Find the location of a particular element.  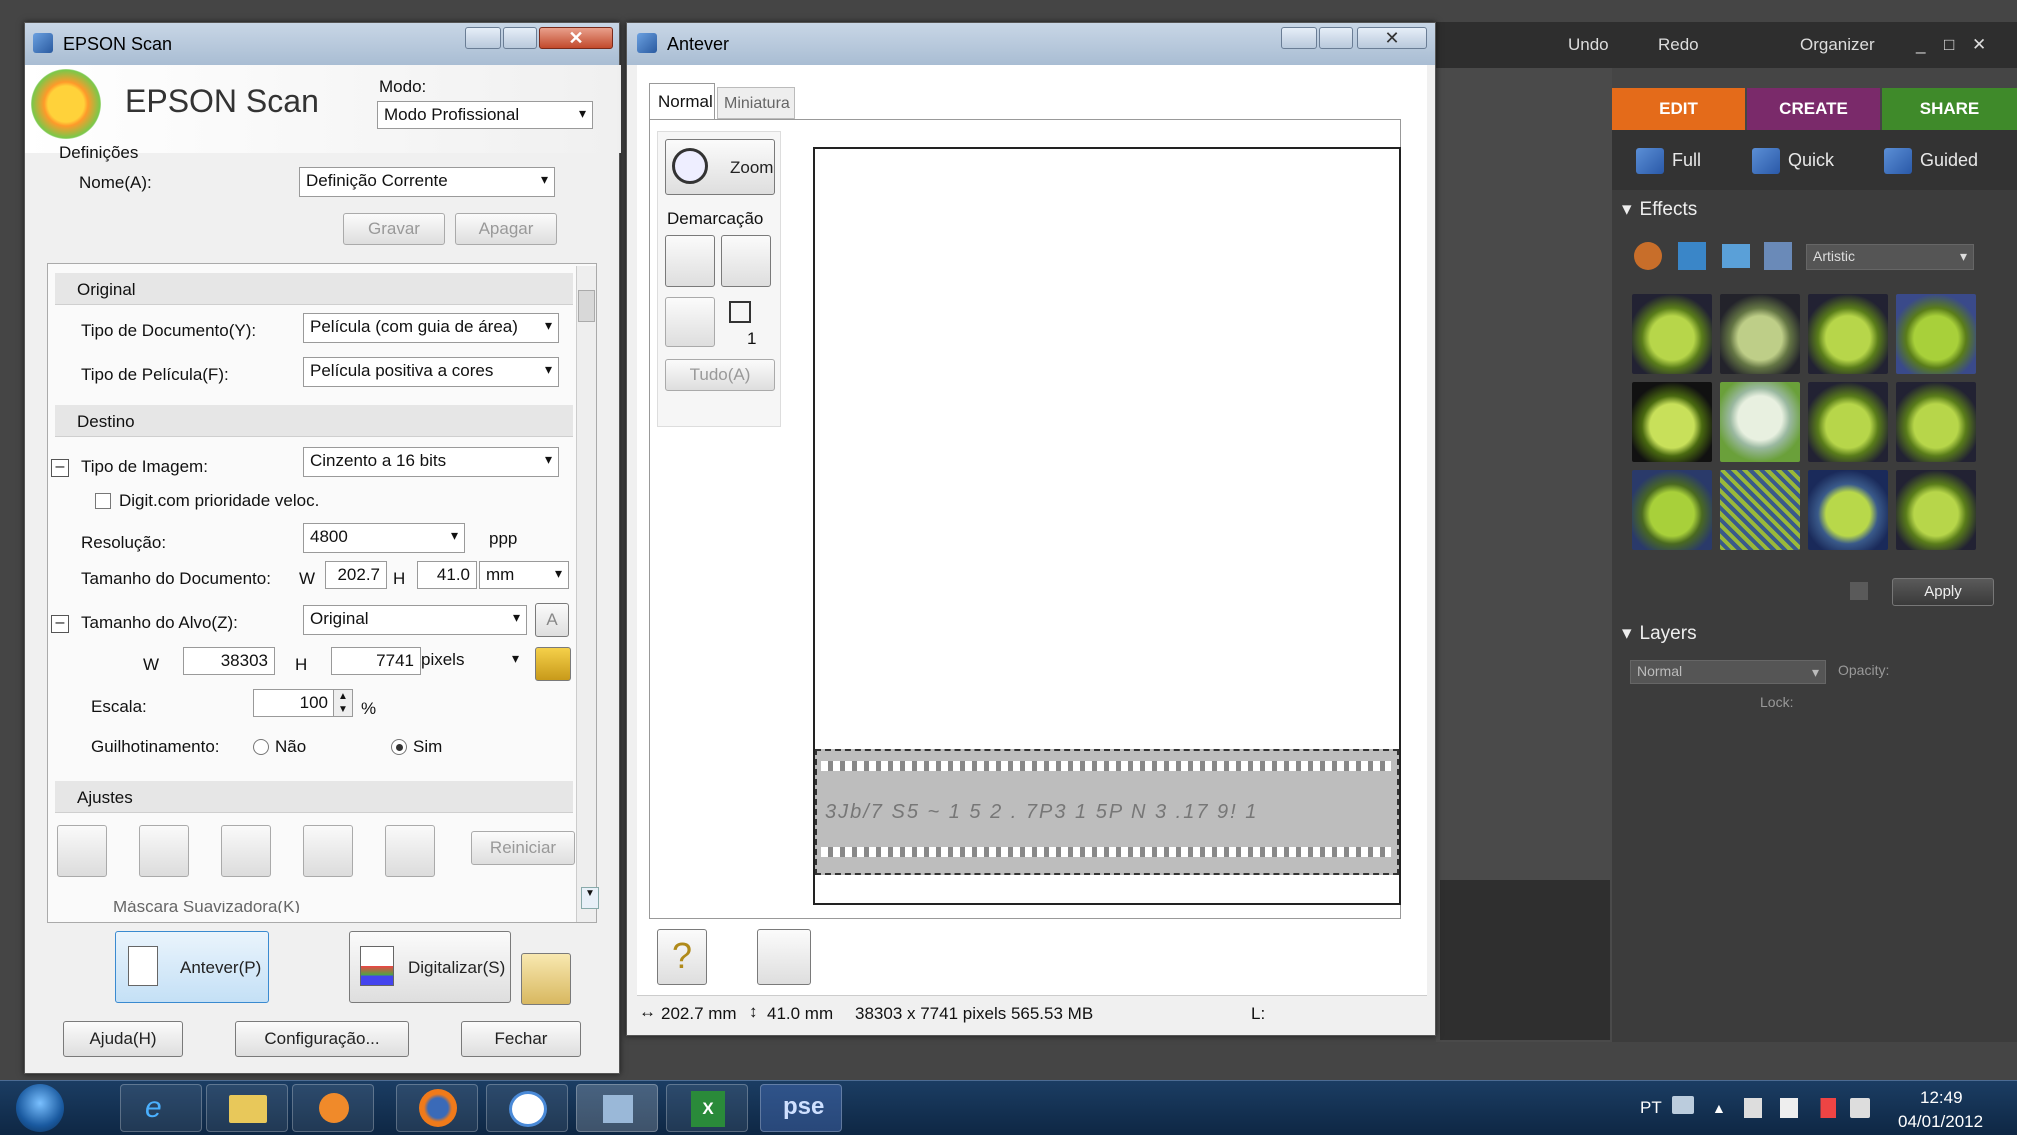

volume-icon is located at coordinates (1860, 1108).